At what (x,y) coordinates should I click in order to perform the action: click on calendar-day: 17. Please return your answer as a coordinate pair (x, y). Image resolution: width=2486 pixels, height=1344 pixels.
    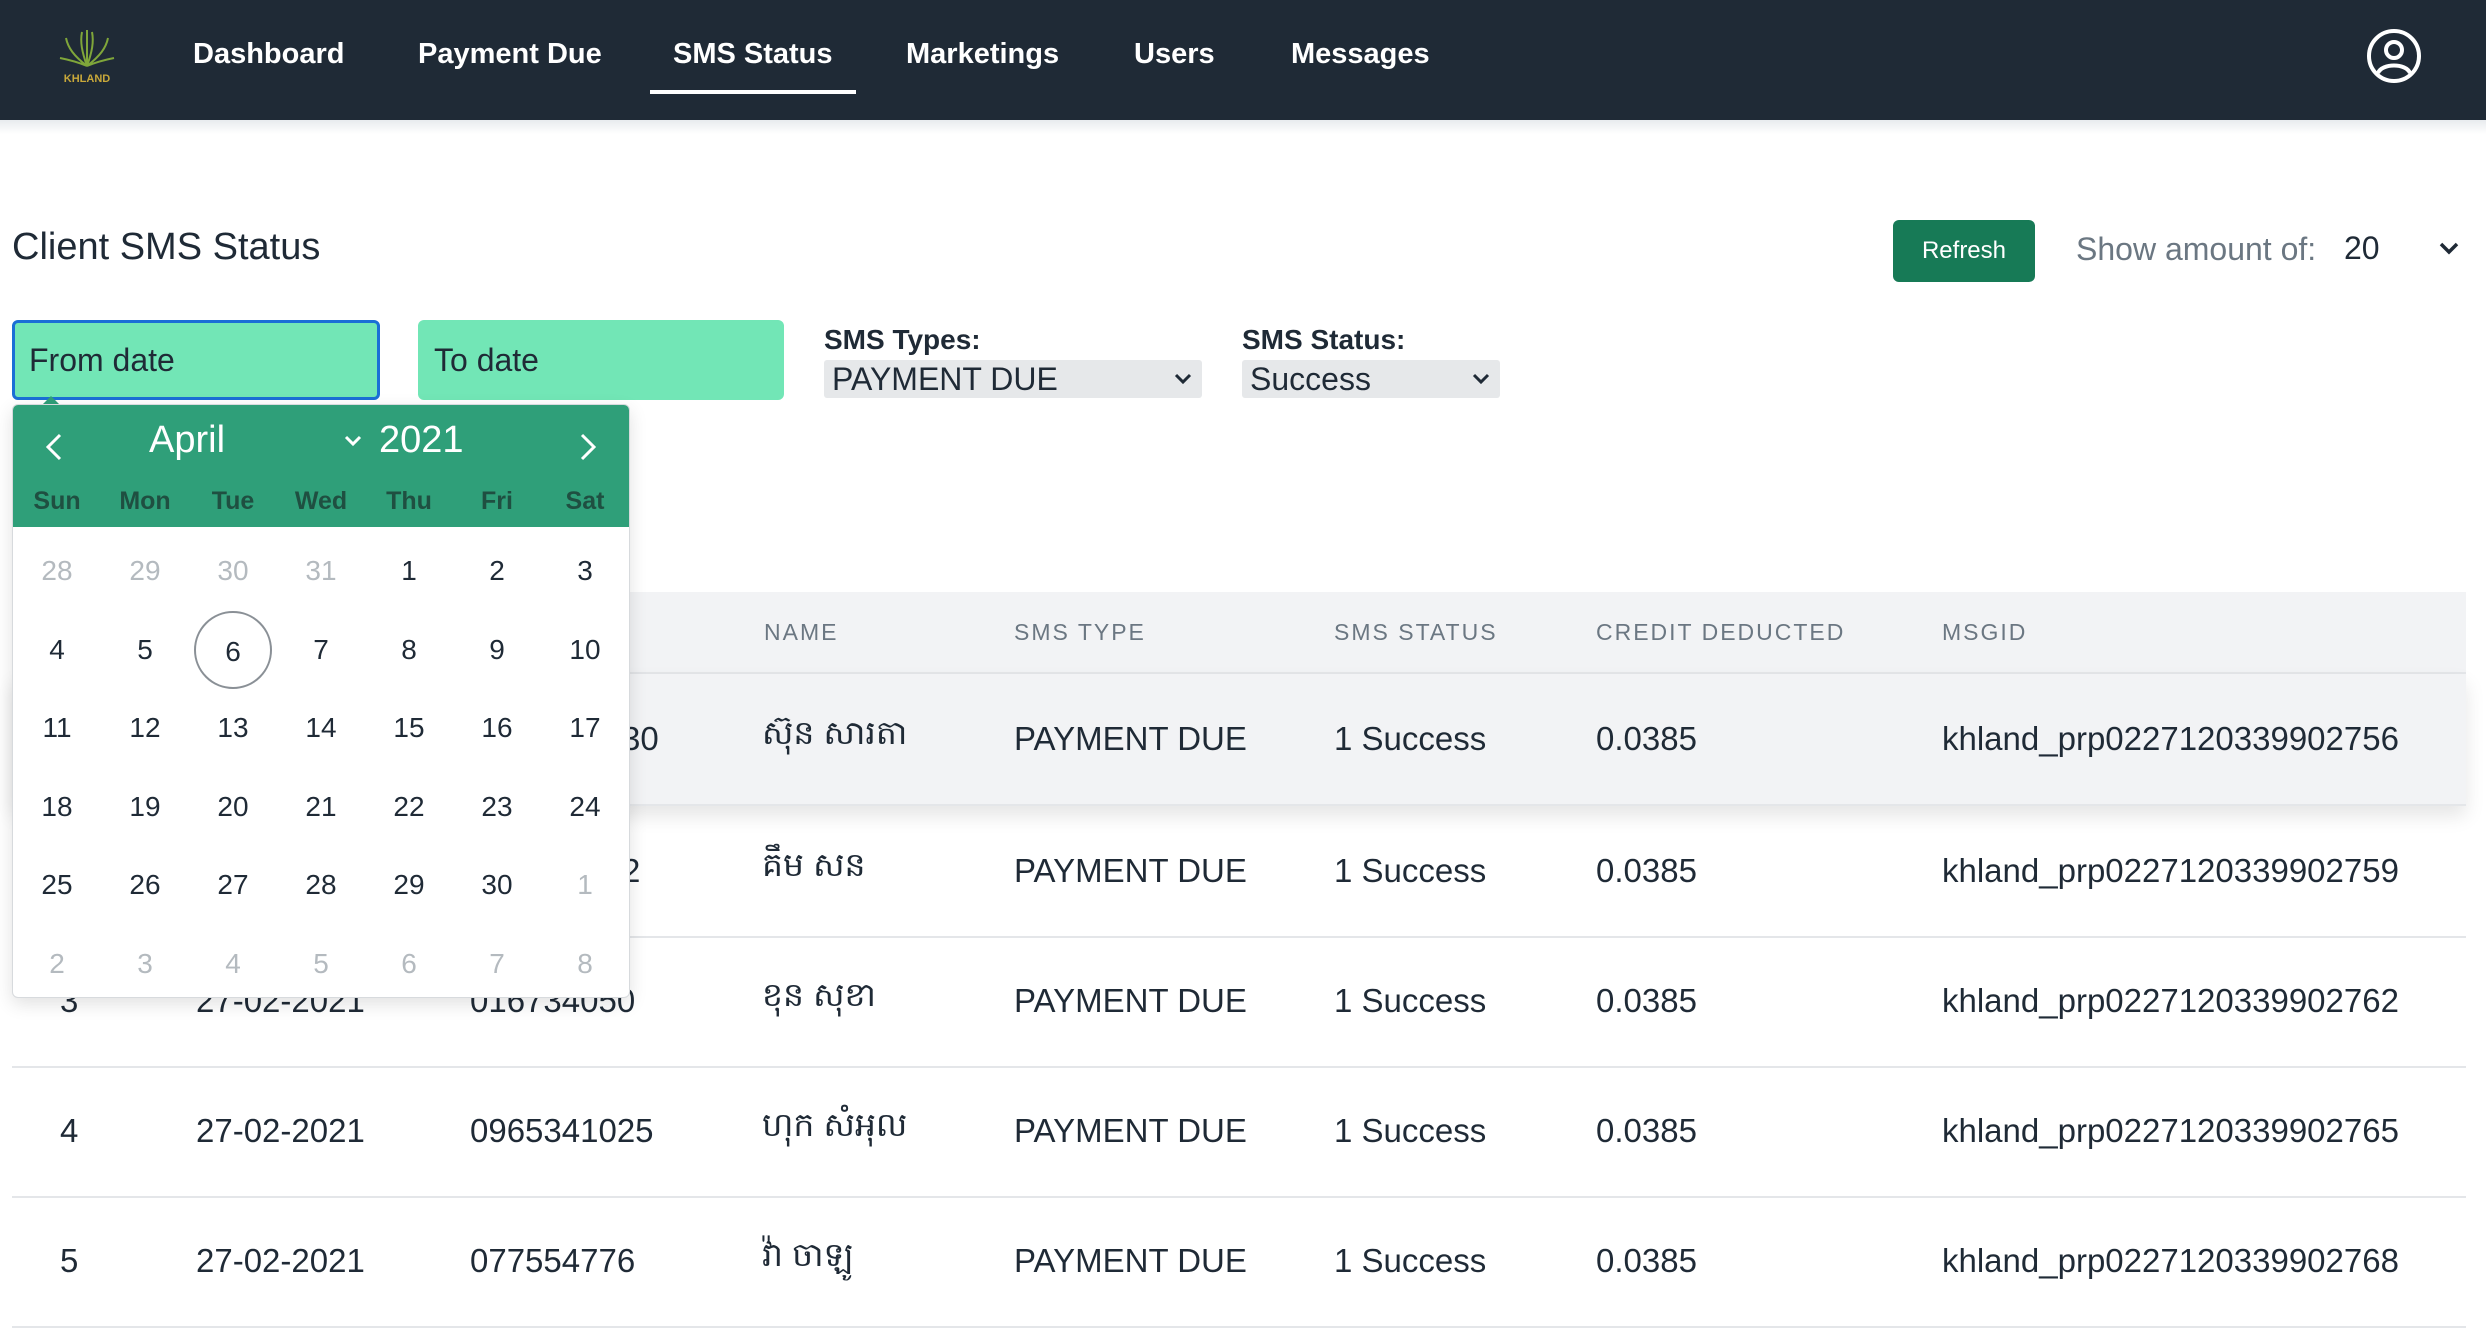
    Looking at the image, I should click on (585, 728).